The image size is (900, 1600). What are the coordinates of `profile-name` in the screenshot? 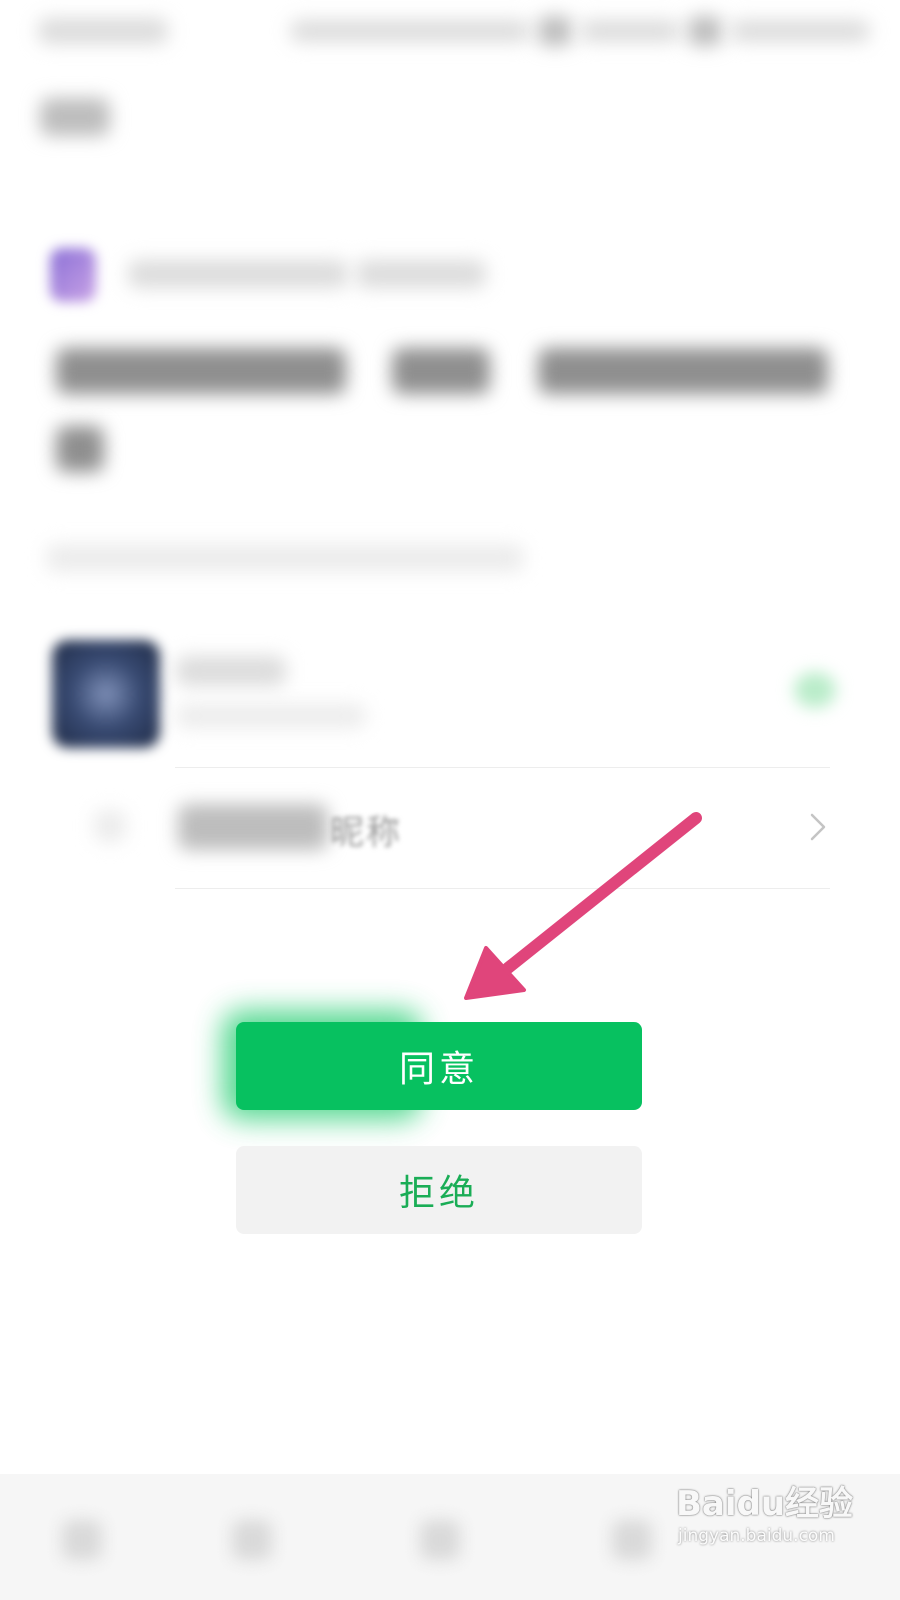 It's located at (231, 671).